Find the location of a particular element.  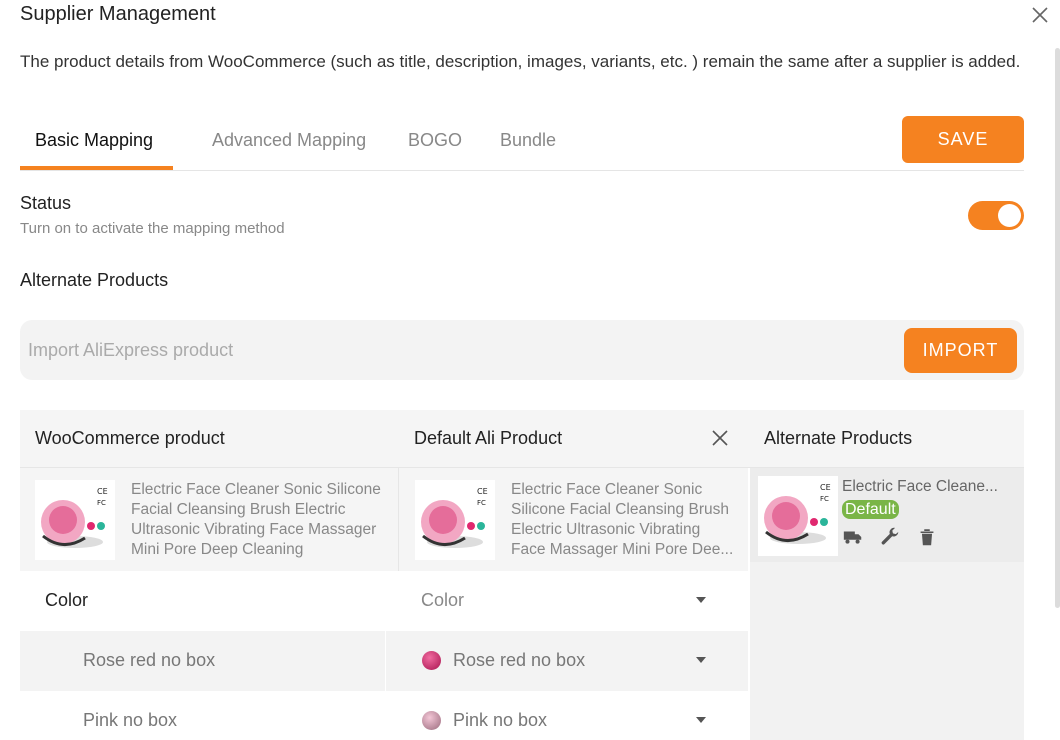

default-badge: Default is located at coordinates (870, 509).